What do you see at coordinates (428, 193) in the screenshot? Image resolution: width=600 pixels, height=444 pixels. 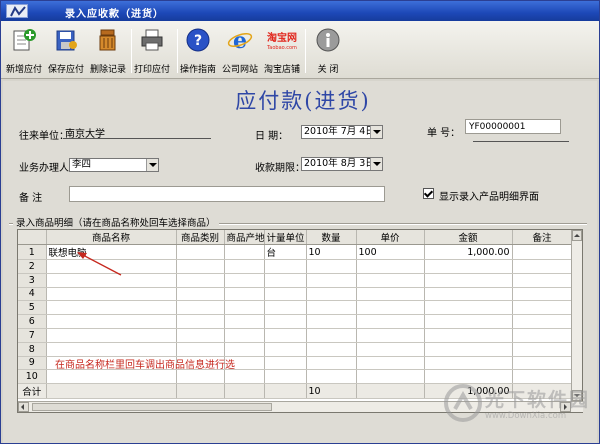 I see `show-detail-checkbox` at bounding box center [428, 193].